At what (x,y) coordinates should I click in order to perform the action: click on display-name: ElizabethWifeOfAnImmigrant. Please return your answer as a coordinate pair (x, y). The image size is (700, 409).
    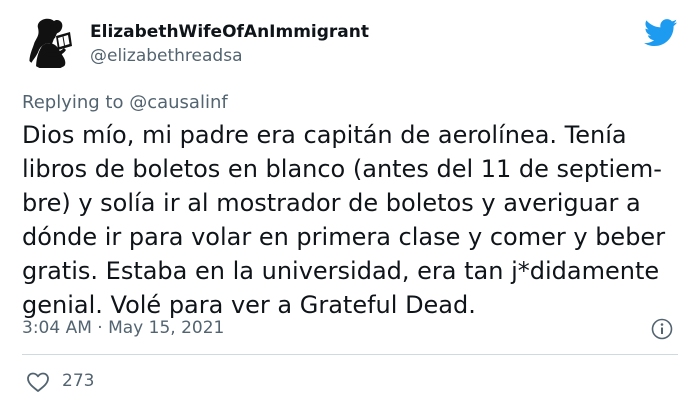
    Looking at the image, I should click on (229, 32).